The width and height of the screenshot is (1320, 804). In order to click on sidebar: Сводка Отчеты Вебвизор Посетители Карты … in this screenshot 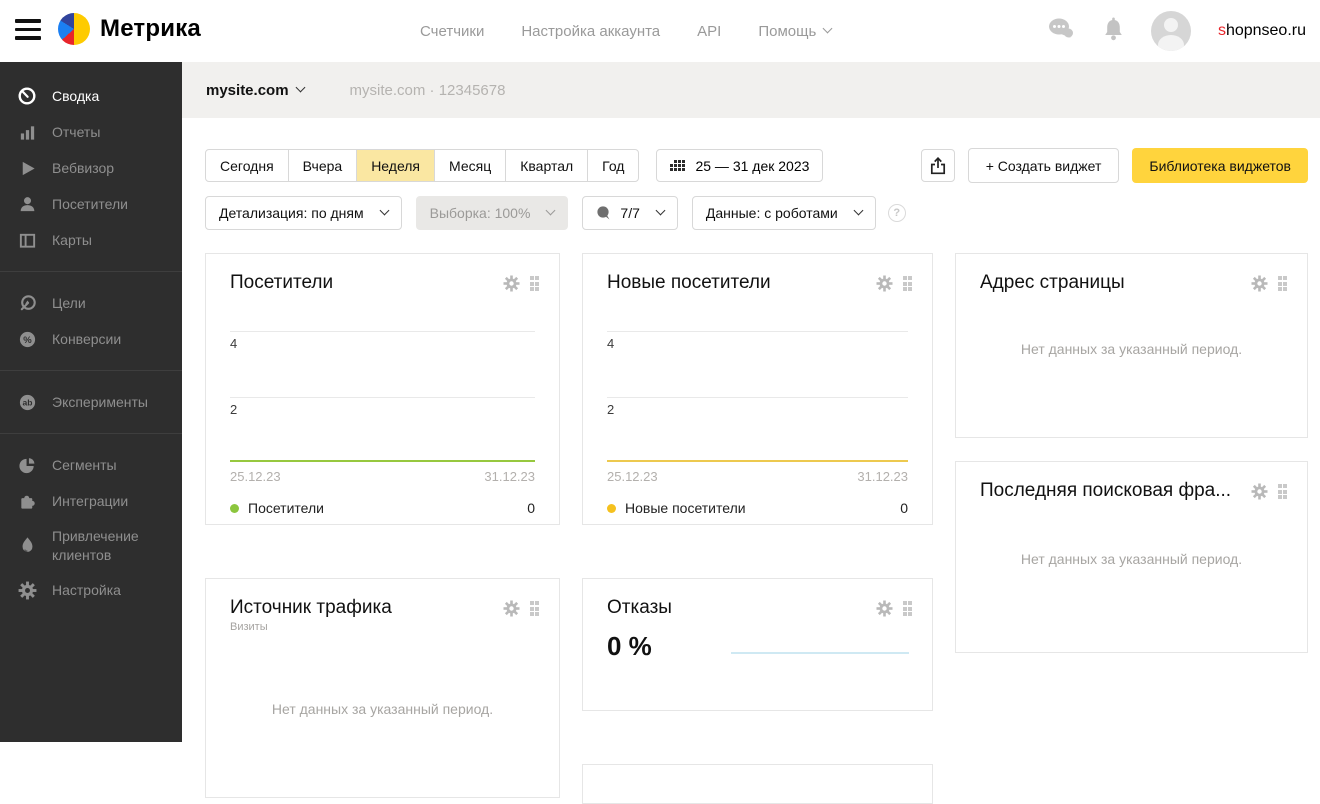, I will do `click(91, 402)`.